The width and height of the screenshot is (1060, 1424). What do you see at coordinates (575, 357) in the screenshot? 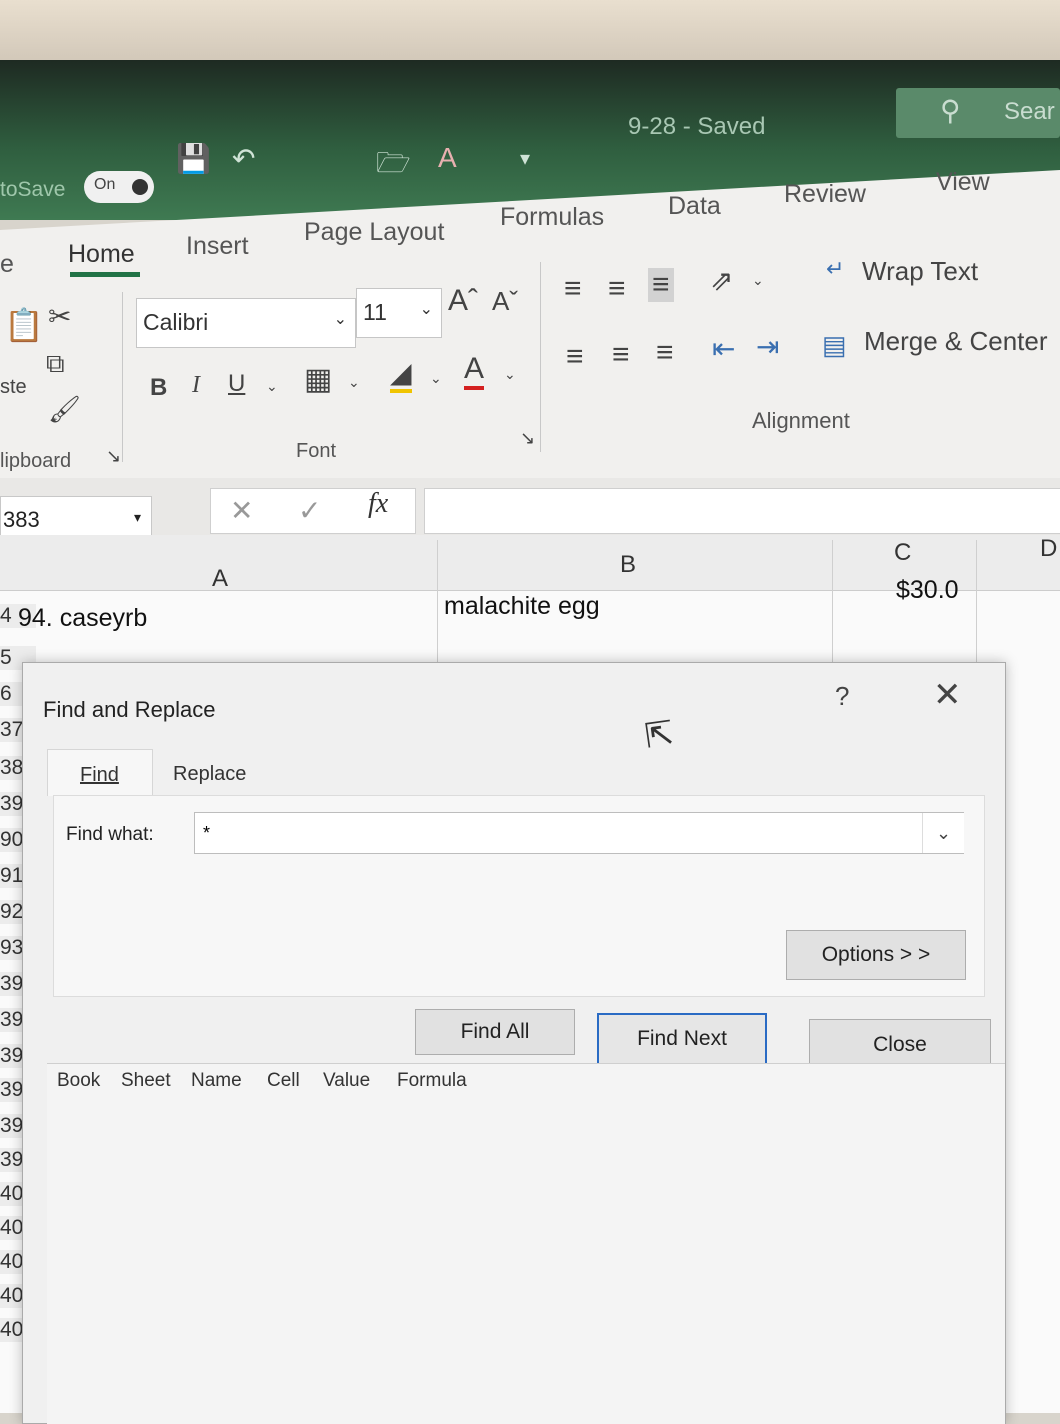
I see `align-left-icon: ≡` at bounding box center [575, 357].